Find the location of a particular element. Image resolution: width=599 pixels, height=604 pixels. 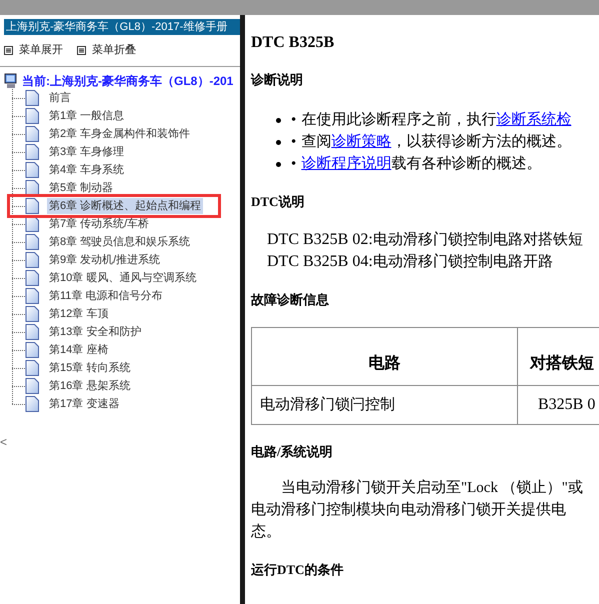

paragraph: 当电动滑移门锁开关启动至"Lock （锁止）"或 电动滑移门控制模块向电动滑移门锁开关提供电 态。 is located at coordinates (417, 510).